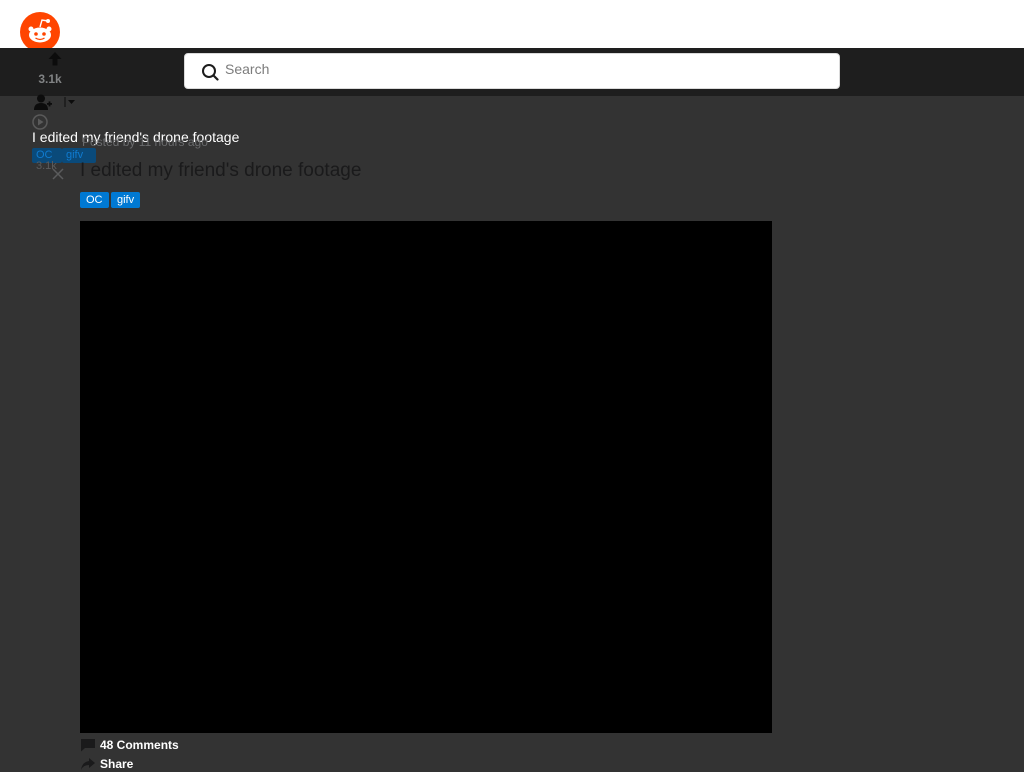 The width and height of the screenshot is (1024, 772). What do you see at coordinates (50, 79) in the screenshot?
I see `vote-score: 3.1k` at bounding box center [50, 79].